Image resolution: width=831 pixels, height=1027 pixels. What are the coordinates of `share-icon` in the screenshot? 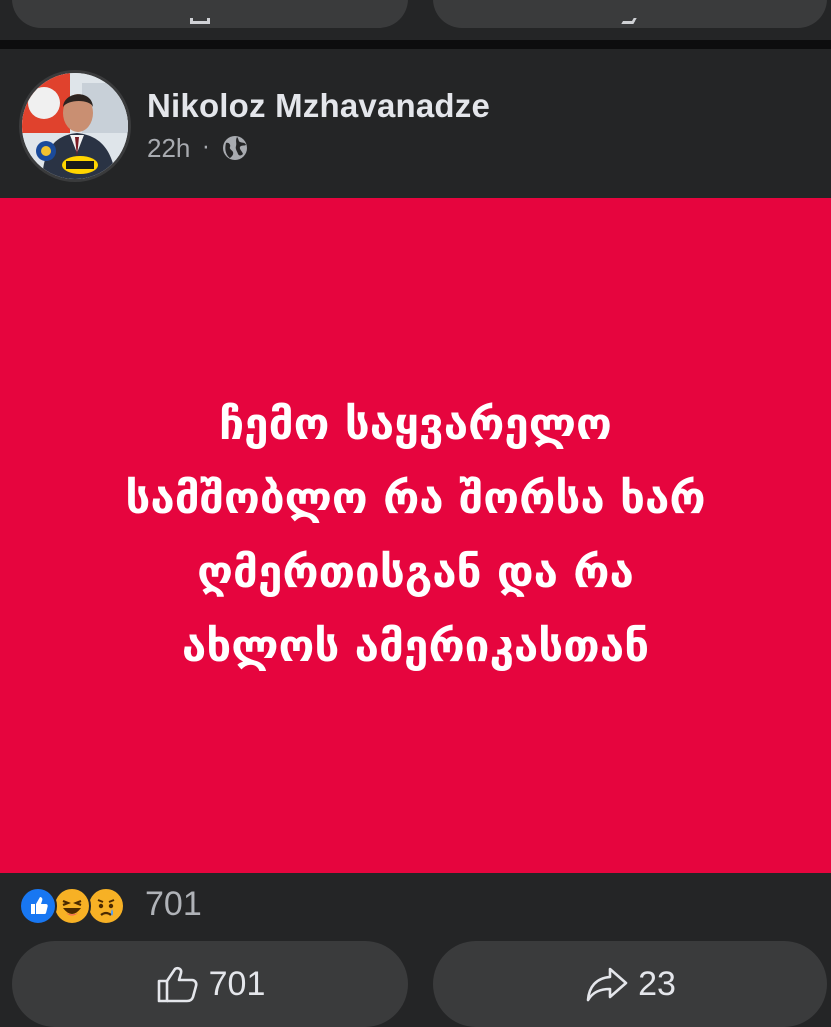 It's located at (629, 21).